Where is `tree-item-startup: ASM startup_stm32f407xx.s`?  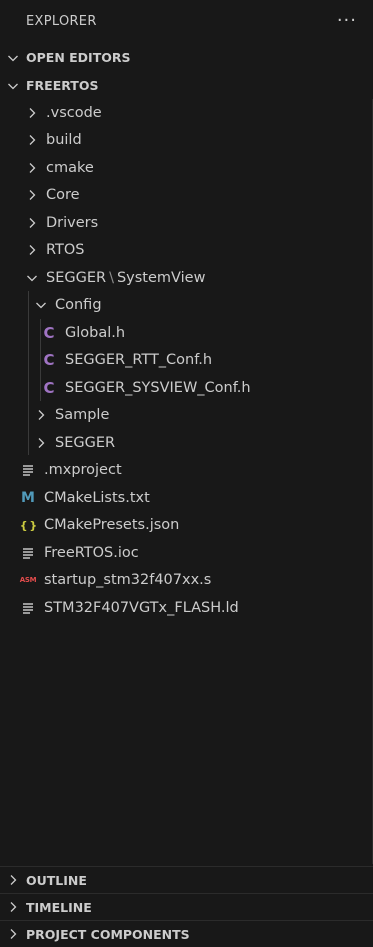
tree-item-startup: ASM startup_stm32f407xx.s is located at coordinates (186, 581).